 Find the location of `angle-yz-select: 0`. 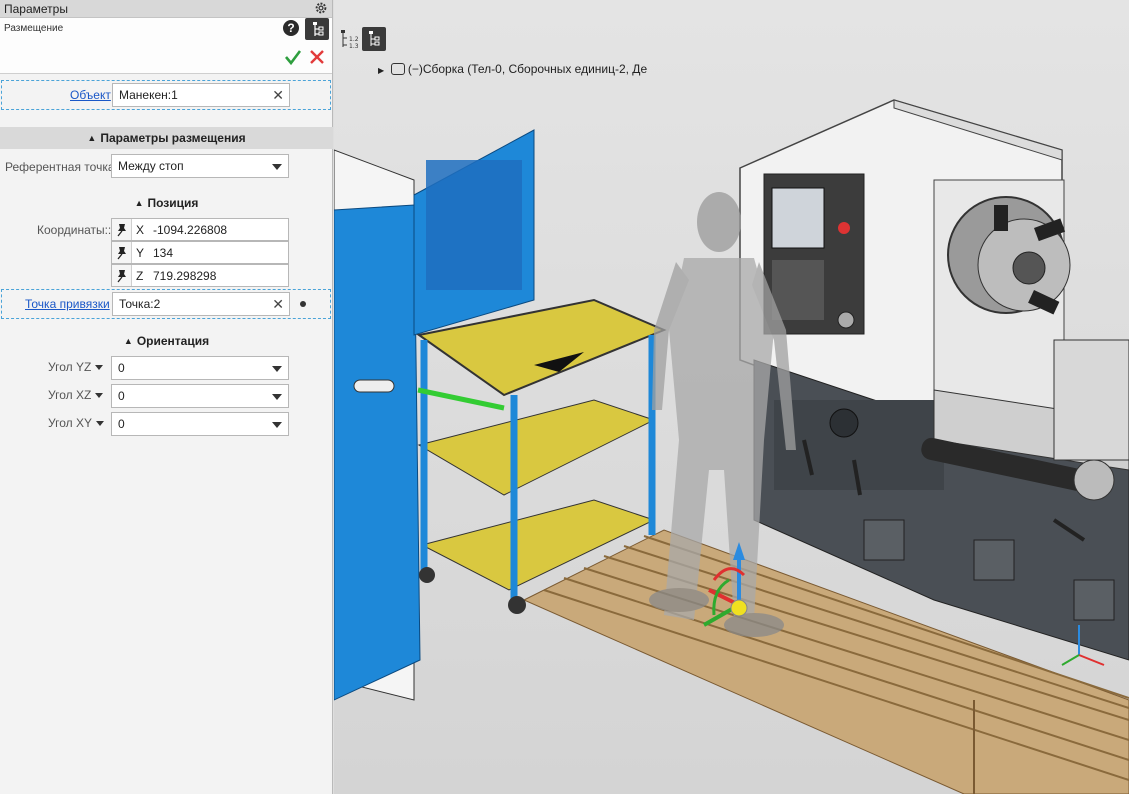

angle-yz-select: 0 is located at coordinates (200, 368).